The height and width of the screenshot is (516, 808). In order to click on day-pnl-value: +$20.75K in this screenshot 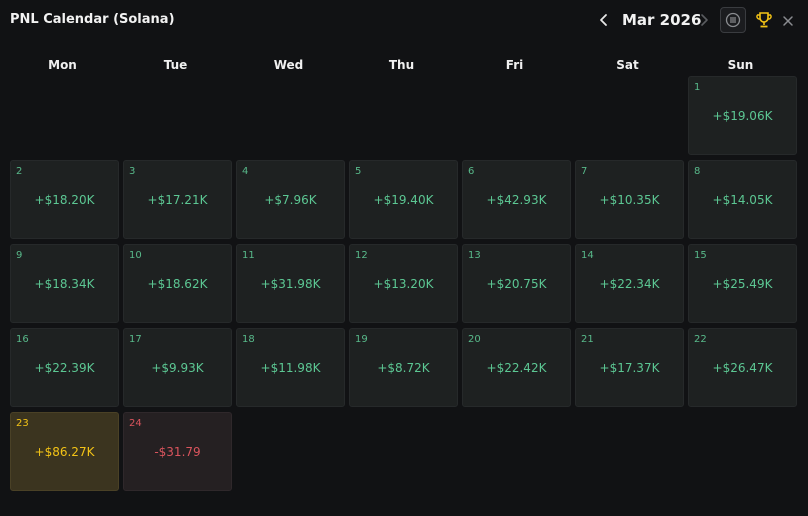, I will do `click(516, 284)`.